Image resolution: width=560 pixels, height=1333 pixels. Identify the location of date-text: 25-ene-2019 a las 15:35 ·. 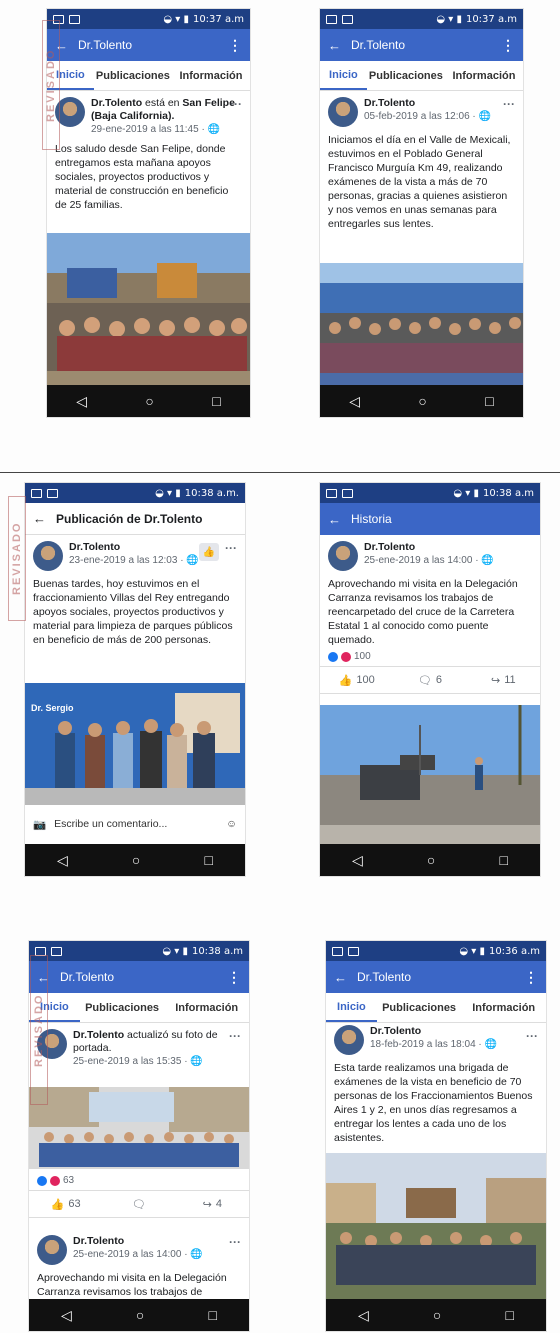
(132, 1061).